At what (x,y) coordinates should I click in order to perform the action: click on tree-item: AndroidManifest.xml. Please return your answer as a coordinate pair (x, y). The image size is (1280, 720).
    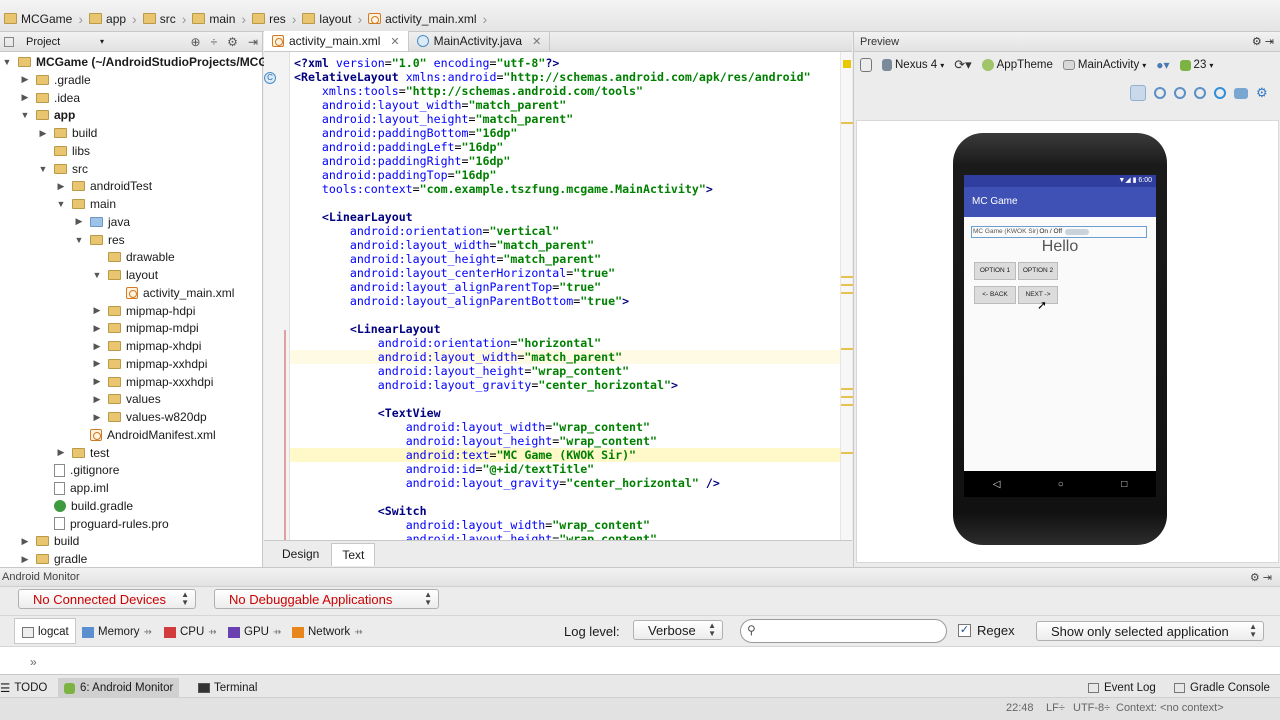
    Looking at the image, I should click on (145, 435).